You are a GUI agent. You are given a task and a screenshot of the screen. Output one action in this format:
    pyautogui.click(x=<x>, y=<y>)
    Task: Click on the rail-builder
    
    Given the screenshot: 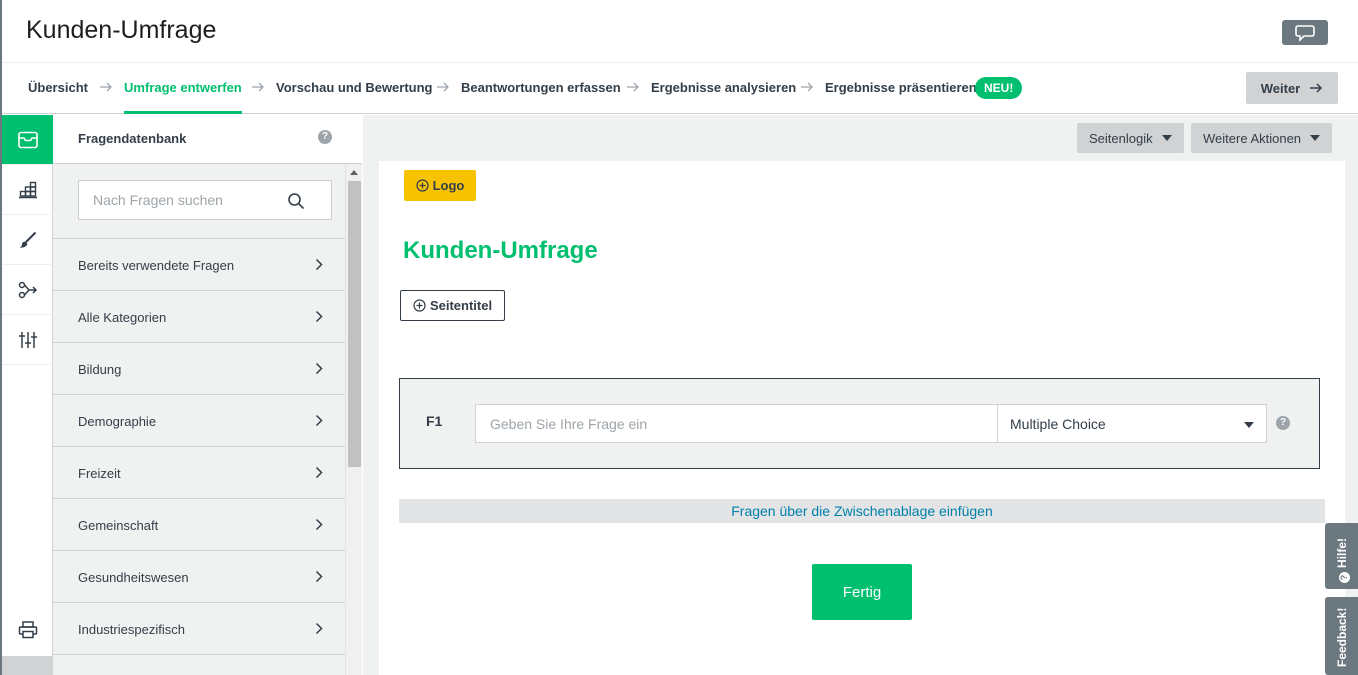 What is the action you would take?
    pyautogui.click(x=27, y=190)
    